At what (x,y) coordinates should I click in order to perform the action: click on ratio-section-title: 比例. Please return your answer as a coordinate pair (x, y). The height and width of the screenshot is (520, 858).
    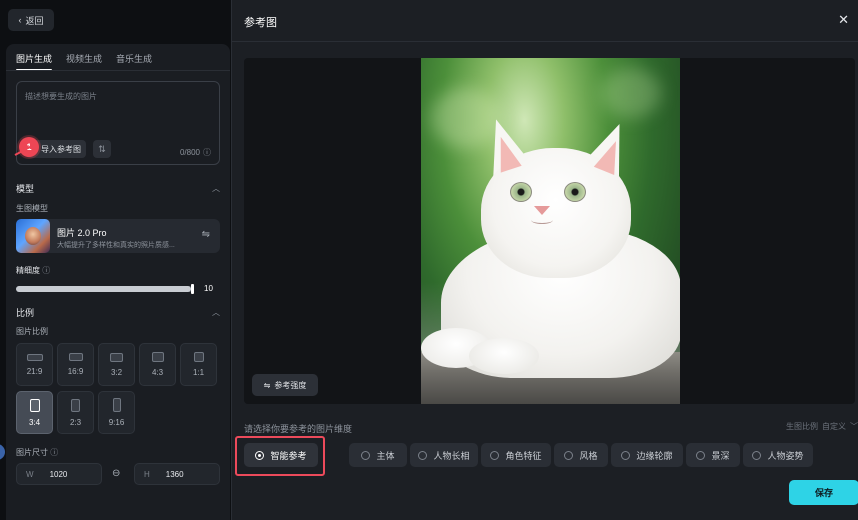
    Looking at the image, I should click on (25, 313).